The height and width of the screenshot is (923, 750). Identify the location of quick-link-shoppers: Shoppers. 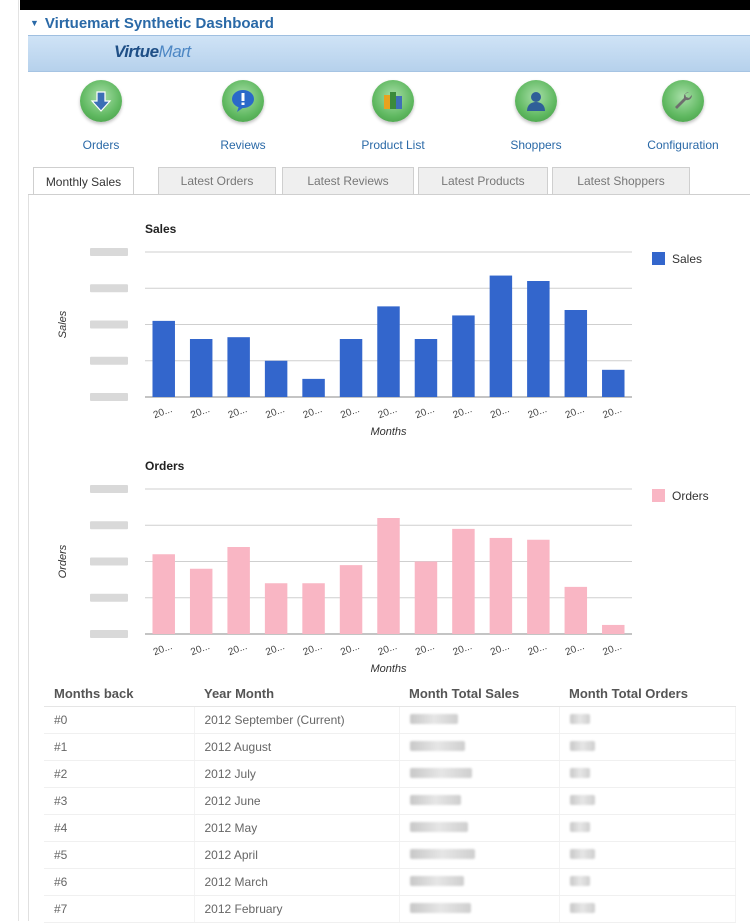
(536, 115).